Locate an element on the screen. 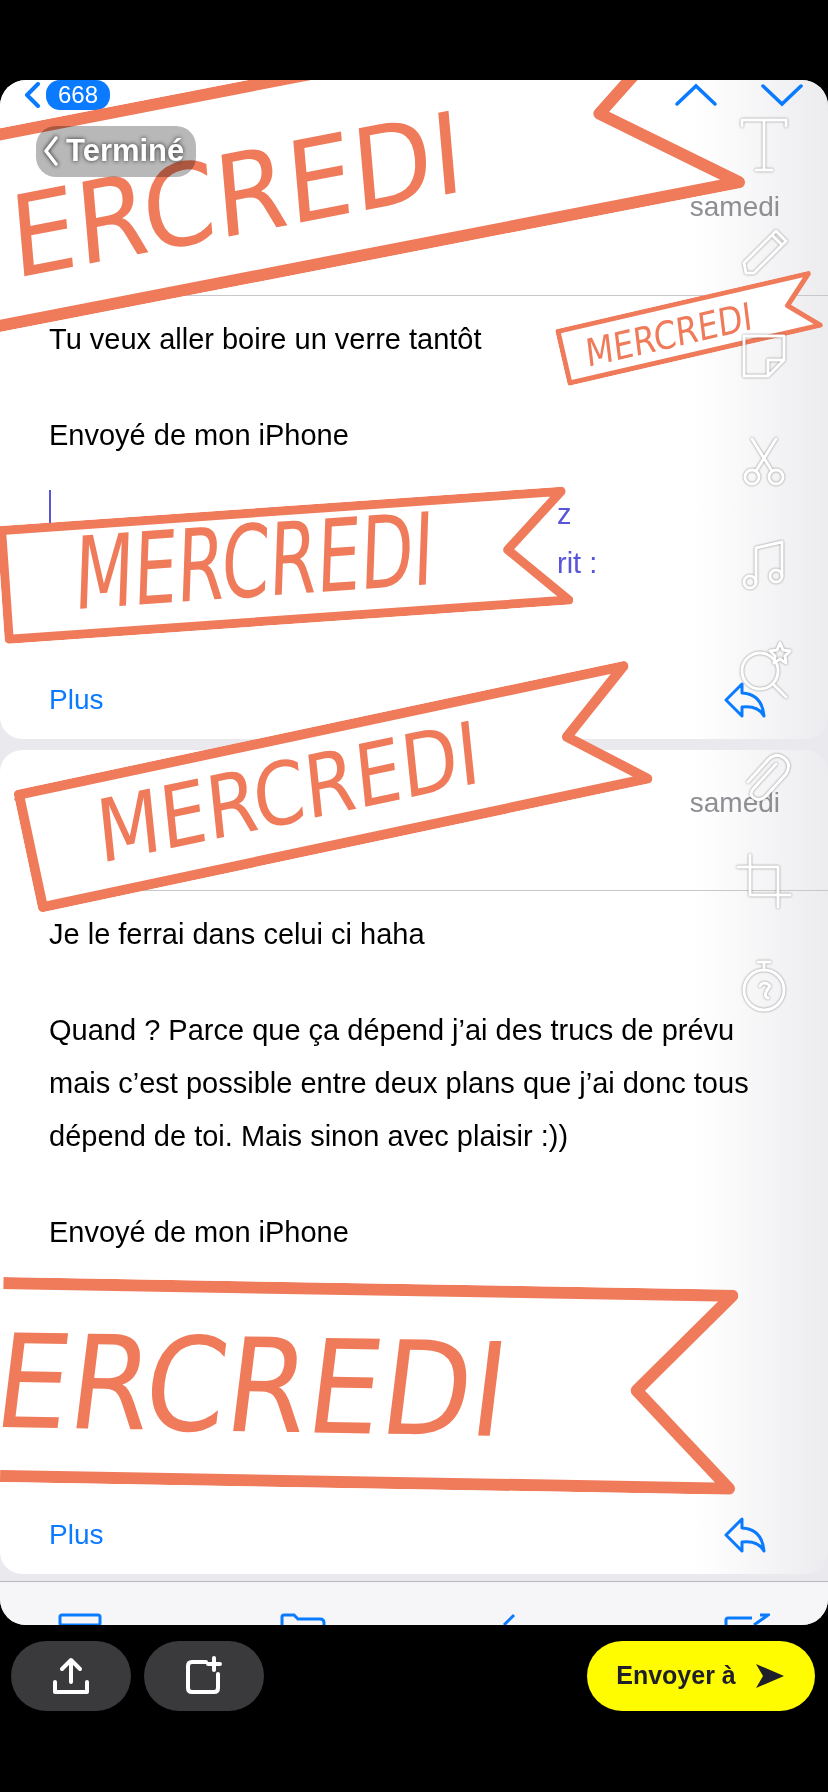  add-to-story-icon is located at coordinates (204, 1676).